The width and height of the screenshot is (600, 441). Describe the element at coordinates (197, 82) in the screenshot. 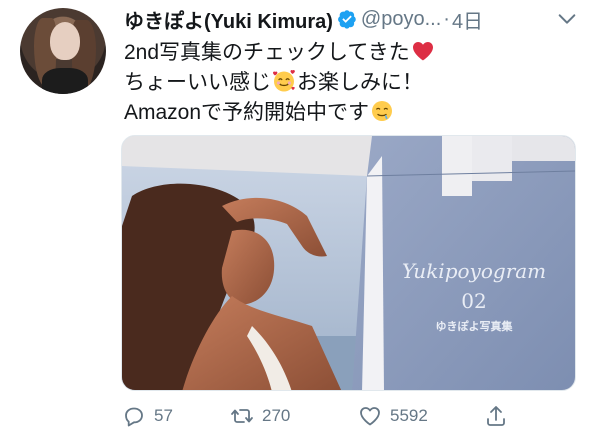

I see `tweet-text-segment: ちょーいい感じ` at that location.